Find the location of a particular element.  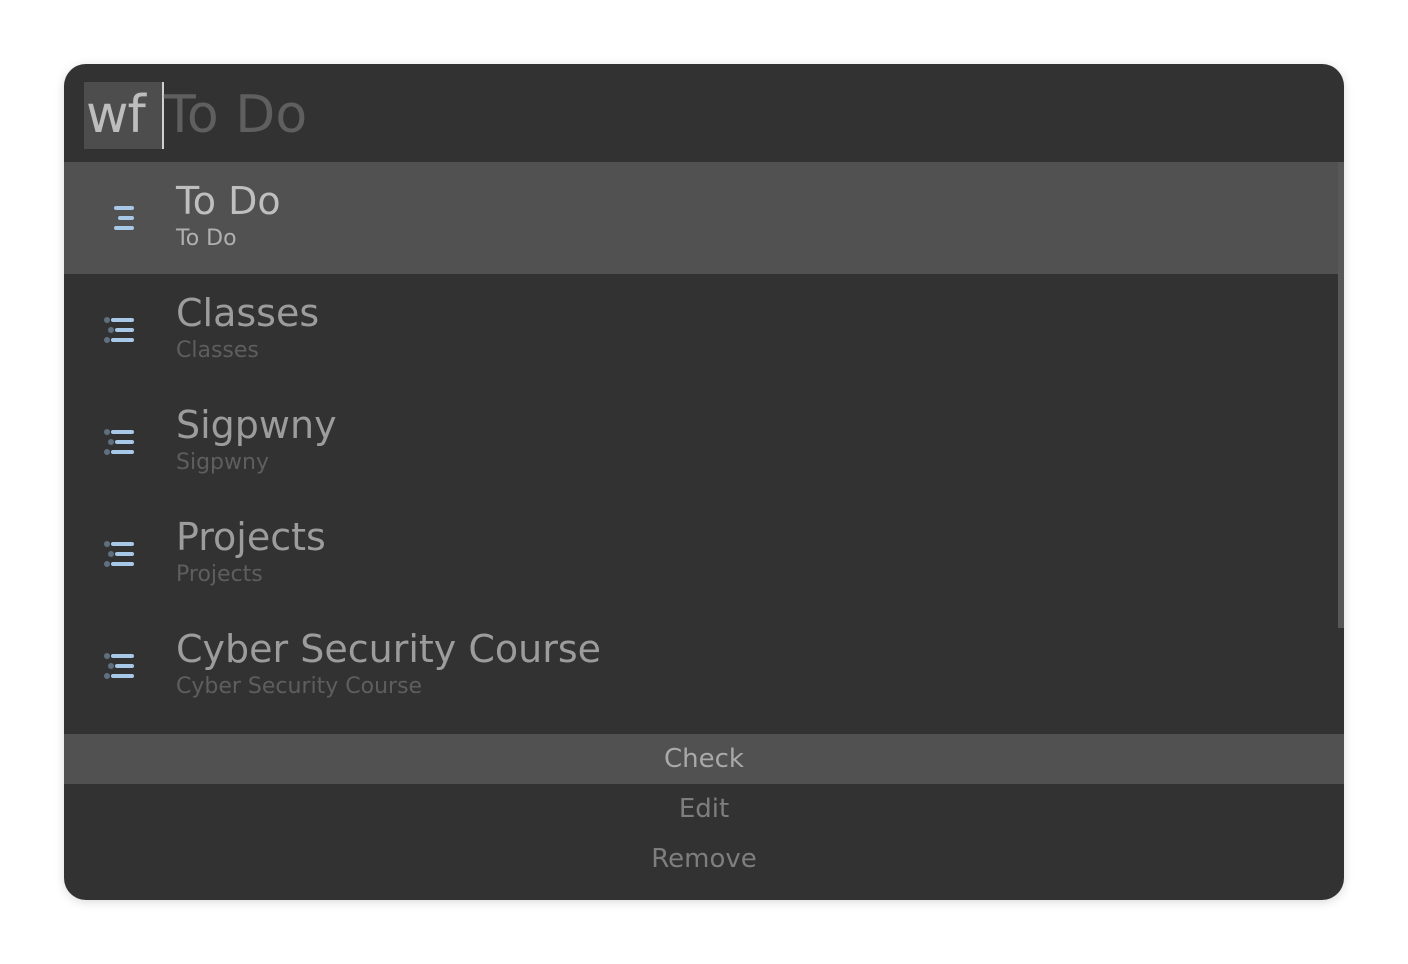

search-bar: wf To Do is located at coordinates (704, 113).